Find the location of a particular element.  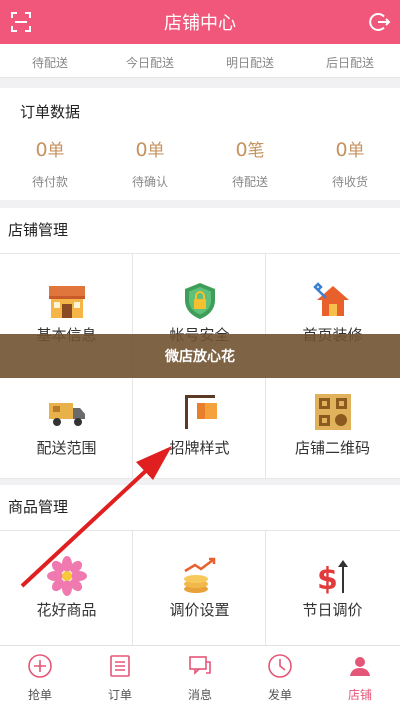

shop-item-qr-code: 店铺二维码 is located at coordinates (333, 422).